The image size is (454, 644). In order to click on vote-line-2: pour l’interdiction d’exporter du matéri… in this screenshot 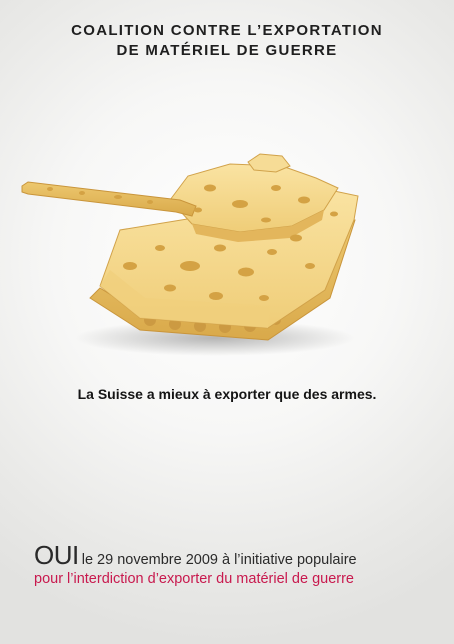, I will do `click(194, 579)`.